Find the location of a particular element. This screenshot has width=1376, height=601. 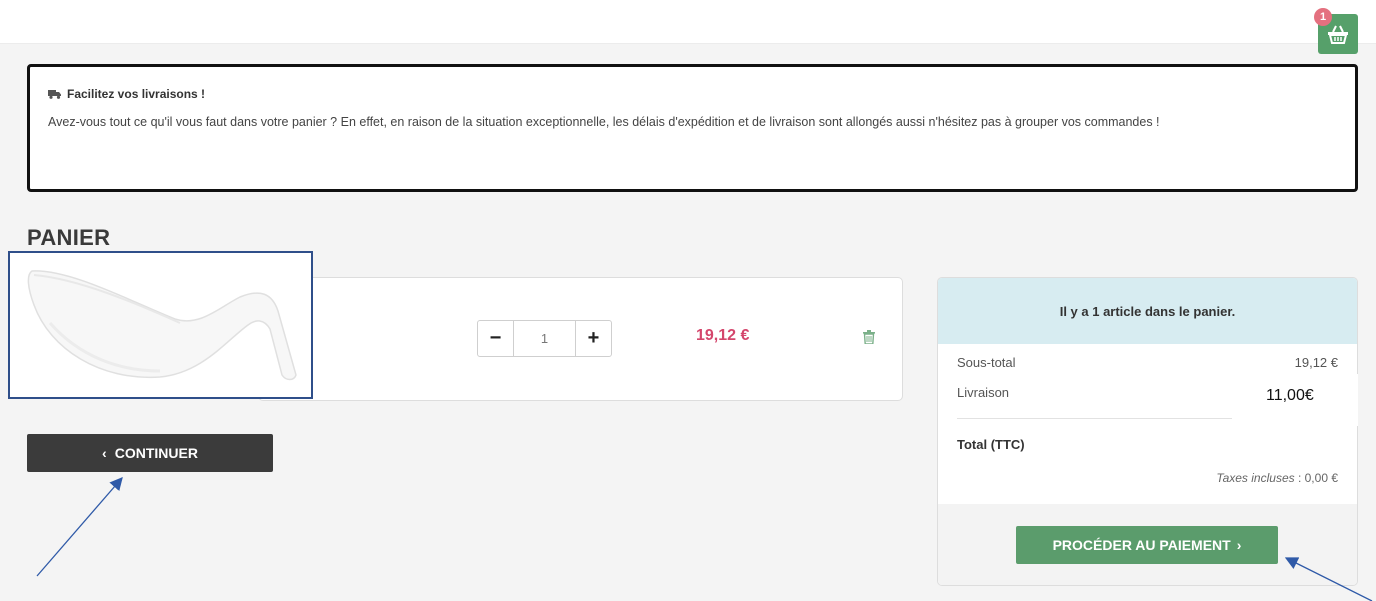

shopping-basket-icon is located at coordinates (1338, 34).